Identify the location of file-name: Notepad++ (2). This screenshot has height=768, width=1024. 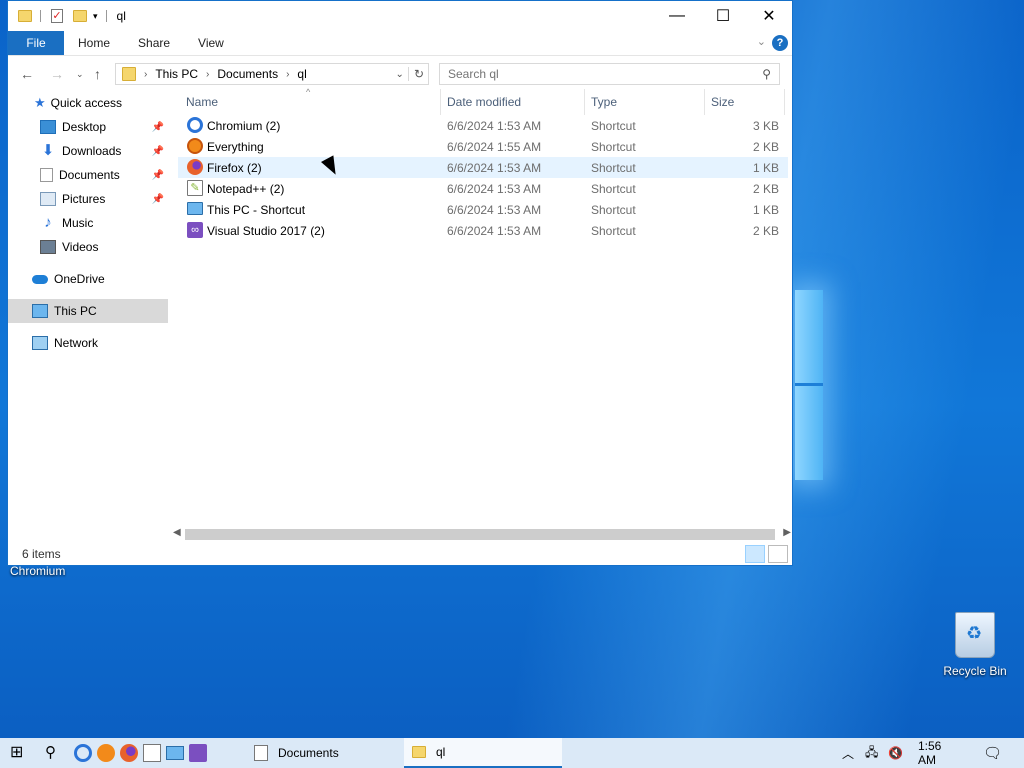
(246, 189).